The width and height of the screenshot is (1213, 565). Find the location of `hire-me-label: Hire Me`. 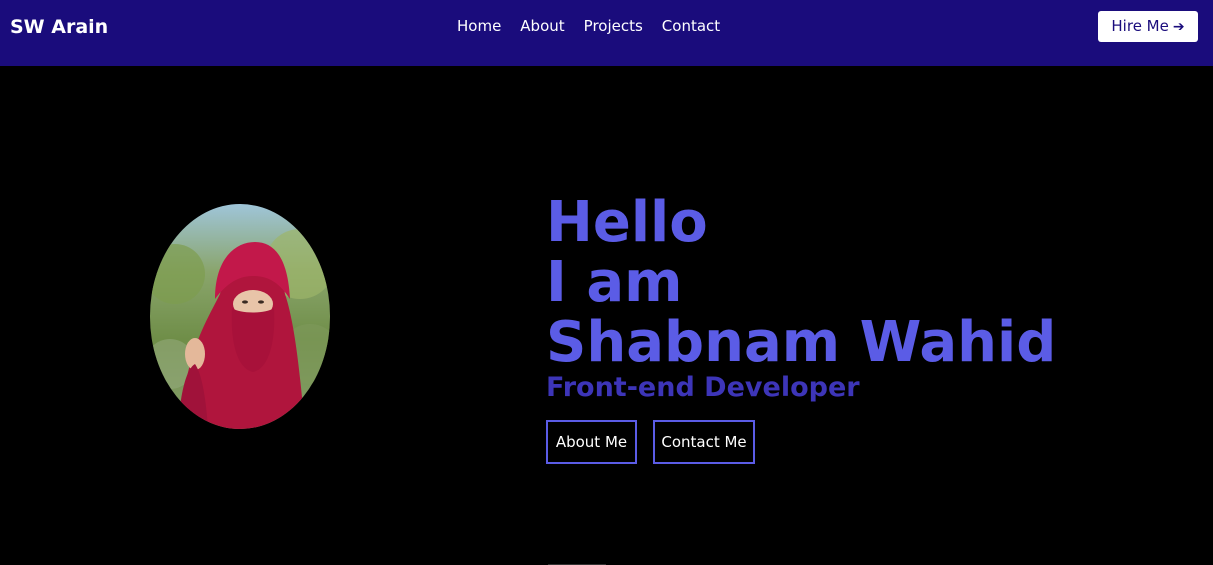

hire-me-label: Hire Me is located at coordinates (1140, 26).